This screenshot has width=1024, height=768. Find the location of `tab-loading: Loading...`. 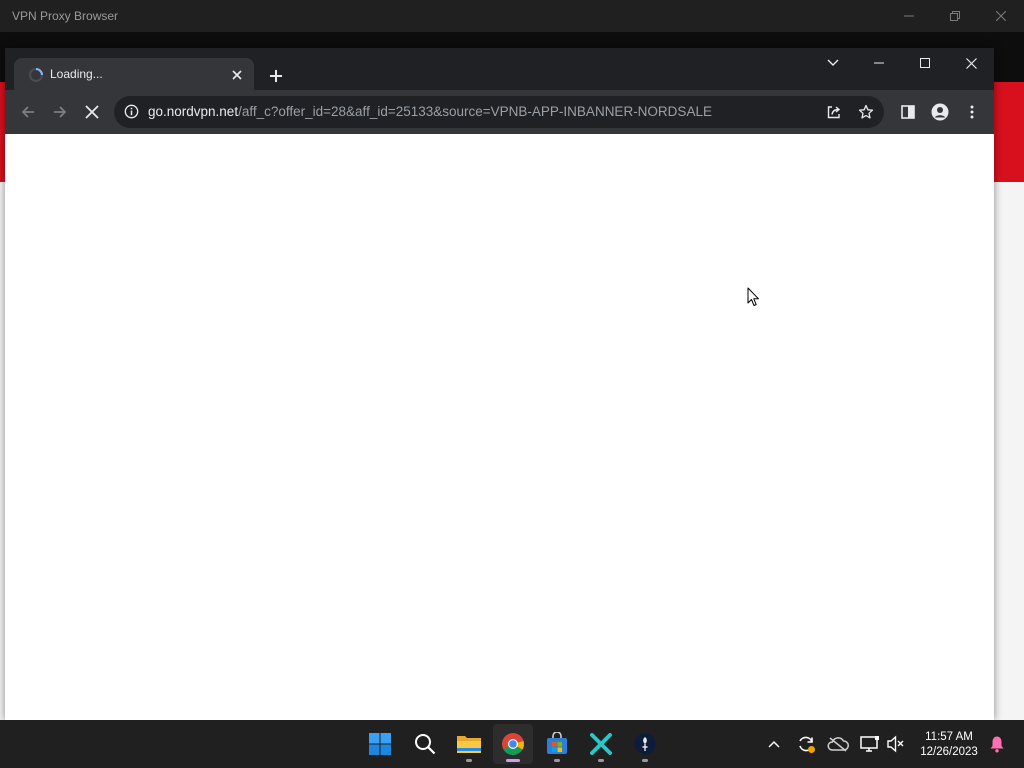

tab-loading: Loading... is located at coordinates (134, 74).